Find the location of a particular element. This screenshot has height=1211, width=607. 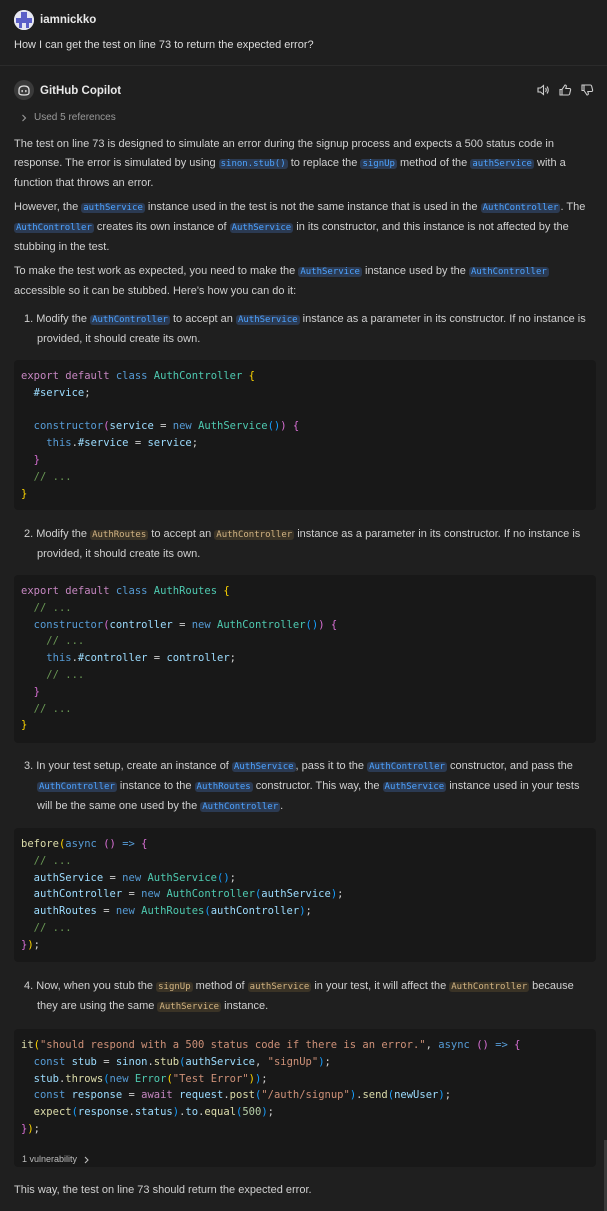

vulnerability-label: 1 vulnerability is located at coordinates (50, 1159).